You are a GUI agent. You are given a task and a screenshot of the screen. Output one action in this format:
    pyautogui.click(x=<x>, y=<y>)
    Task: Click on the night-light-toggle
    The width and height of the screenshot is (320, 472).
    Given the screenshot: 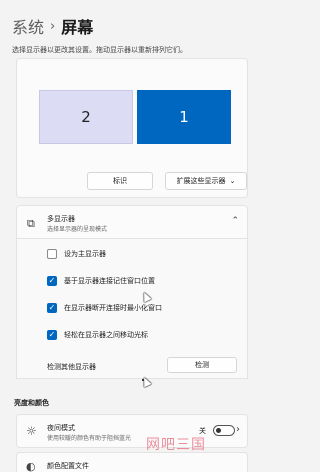 What is the action you would take?
    pyautogui.click(x=224, y=430)
    